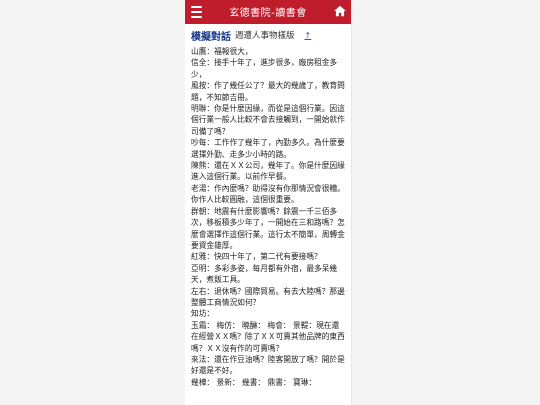 This screenshot has width=540, height=405. Describe the element at coordinates (203, 314) in the screenshot. I see `dialogue-line: 知坊：` at that location.